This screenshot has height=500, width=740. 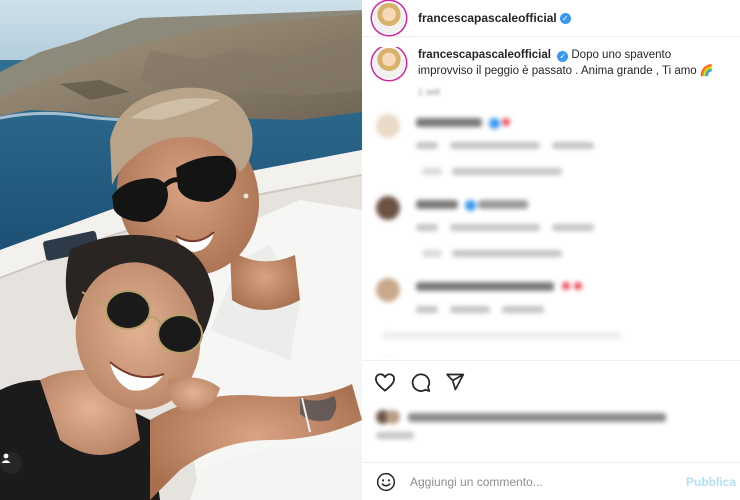 What do you see at coordinates (386, 482) in the screenshot?
I see `emoji-smiley-icon` at bounding box center [386, 482].